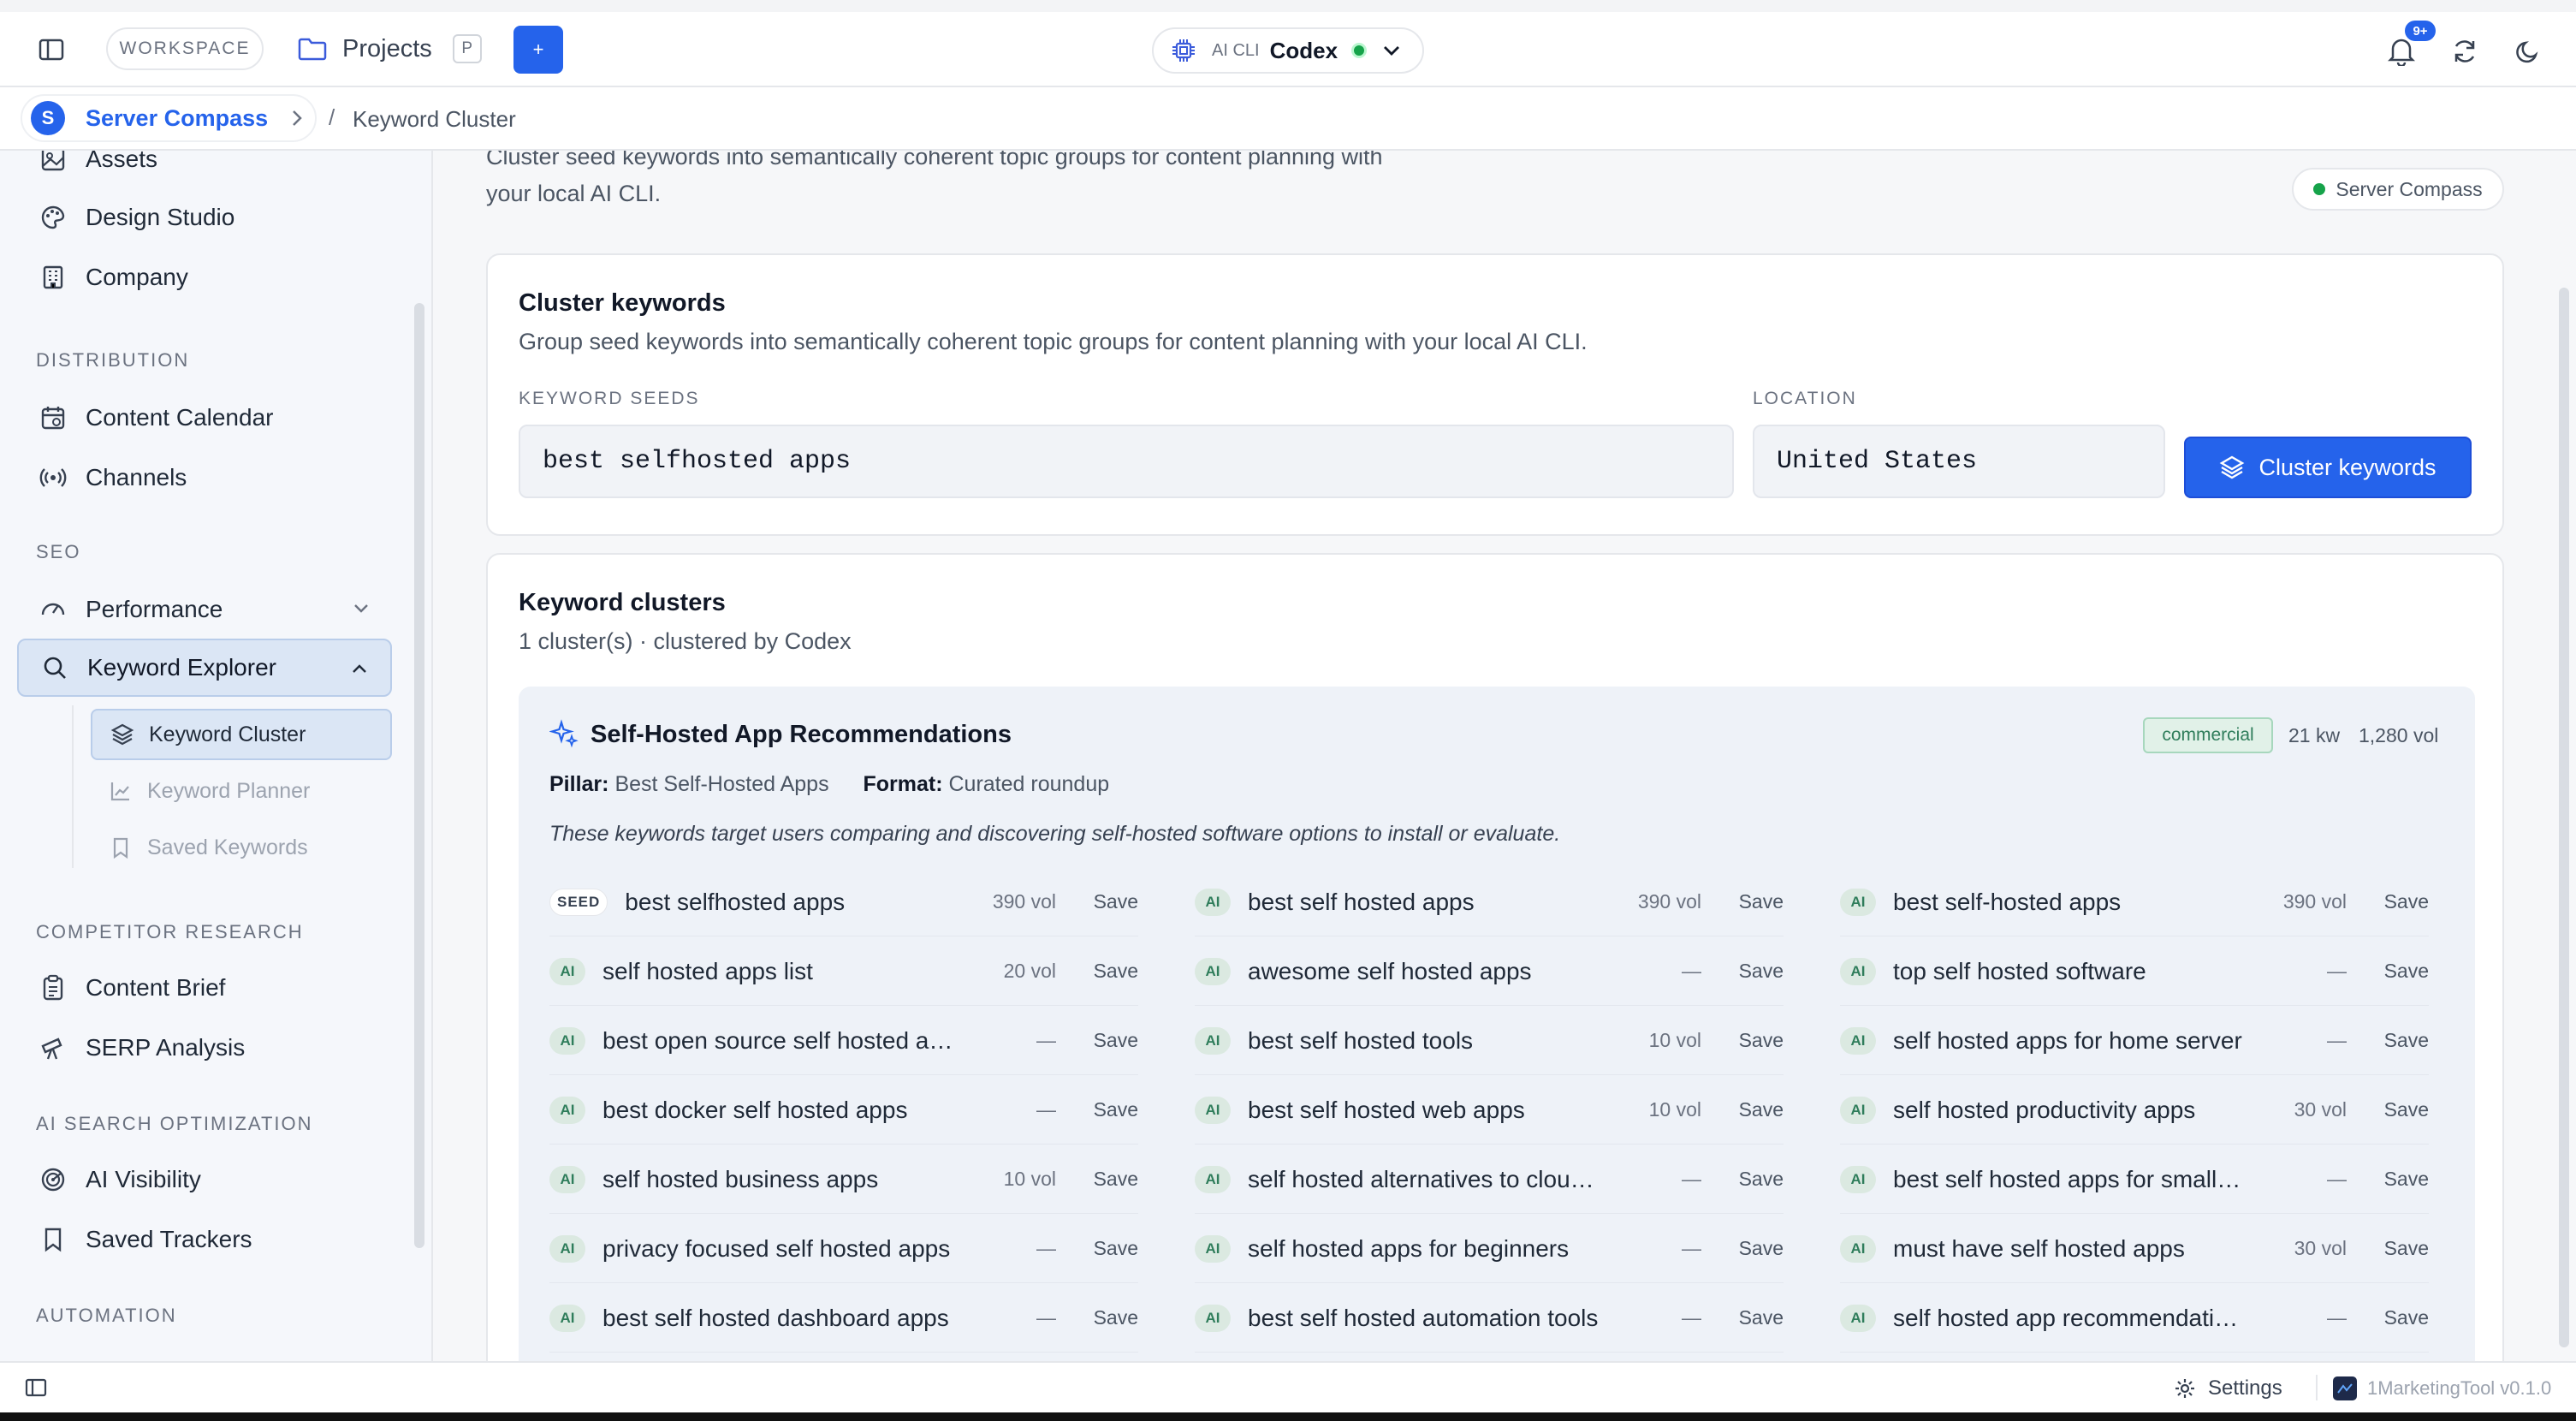 The height and width of the screenshot is (1421, 2576). Describe the element at coordinates (2039, 1248) in the screenshot. I see `keyword-text: must have self hosted apps` at that location.